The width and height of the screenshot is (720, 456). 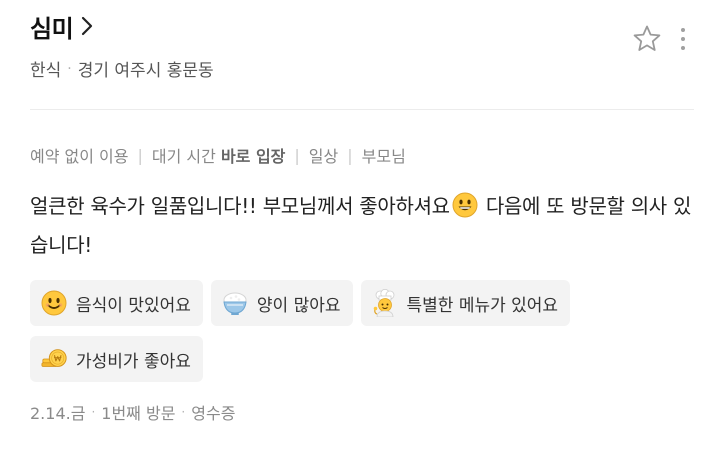 I want to click on visit-tags: 예약 없이 이용 | 대기 시간 바로 입장 | 일상 | 부모님, so click(x=218, y=155).